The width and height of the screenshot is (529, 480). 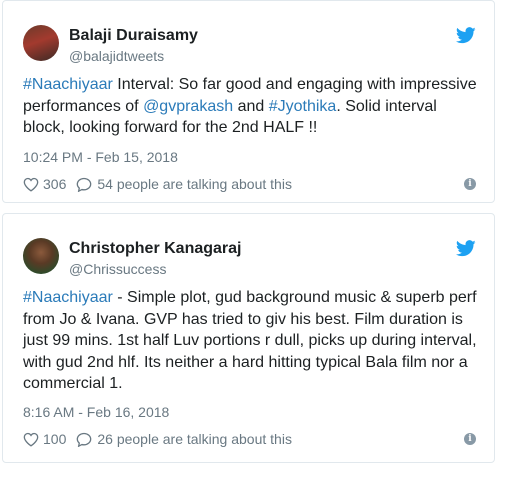 What do you see at coordinates (155, 249) in the screenshot?
I see `author-name: Christopher Kanagaraj` at bounding box center [155, 249].